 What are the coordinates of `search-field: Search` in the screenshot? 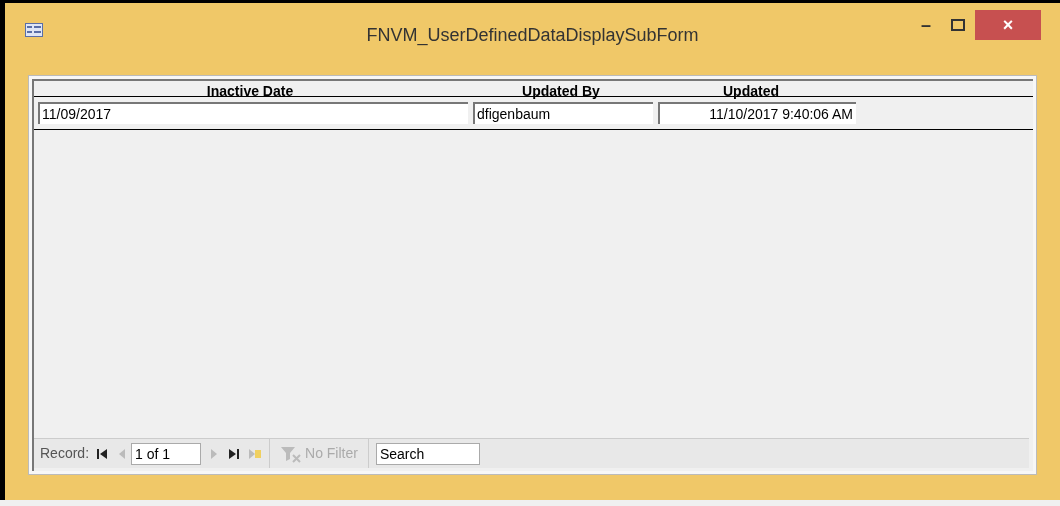 It's located at (427, 453).